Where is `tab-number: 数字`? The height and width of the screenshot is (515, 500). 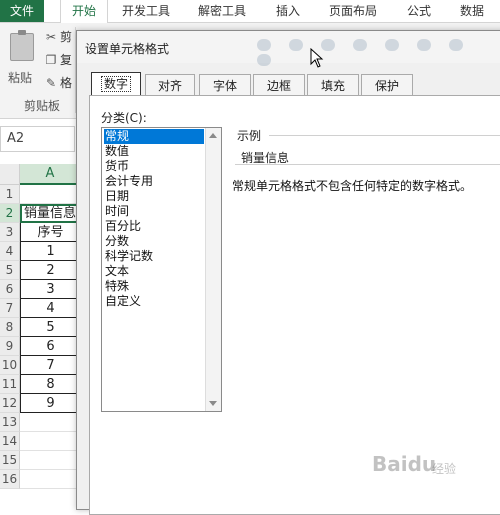 tab-number: 数字 is located at coordinates (116, 84).